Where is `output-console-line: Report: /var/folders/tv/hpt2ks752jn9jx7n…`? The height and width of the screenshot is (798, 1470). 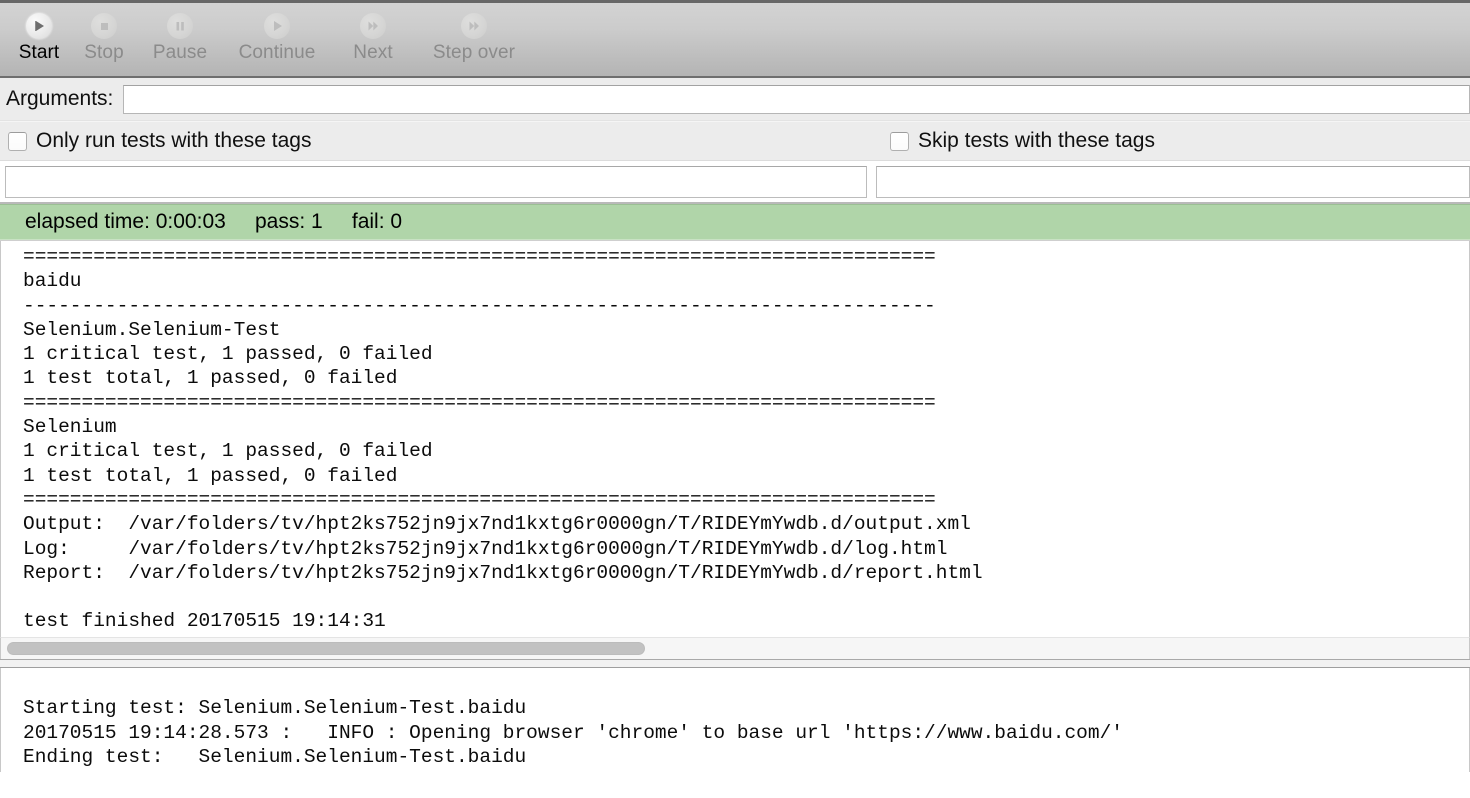 output-console-line: Report: /var/folders/tv/hpt2ks752jn9jx7n… is located at coordinates (503, 572).